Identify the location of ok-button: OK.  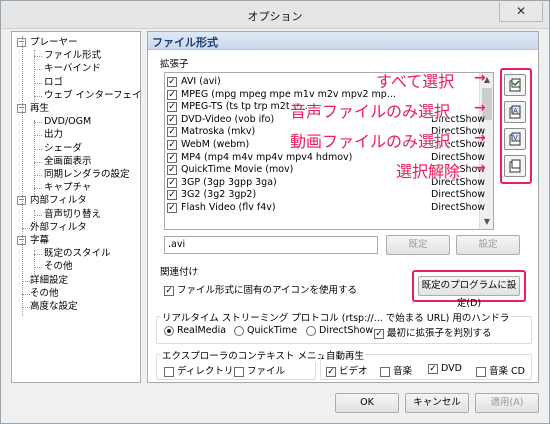
(367, 403).